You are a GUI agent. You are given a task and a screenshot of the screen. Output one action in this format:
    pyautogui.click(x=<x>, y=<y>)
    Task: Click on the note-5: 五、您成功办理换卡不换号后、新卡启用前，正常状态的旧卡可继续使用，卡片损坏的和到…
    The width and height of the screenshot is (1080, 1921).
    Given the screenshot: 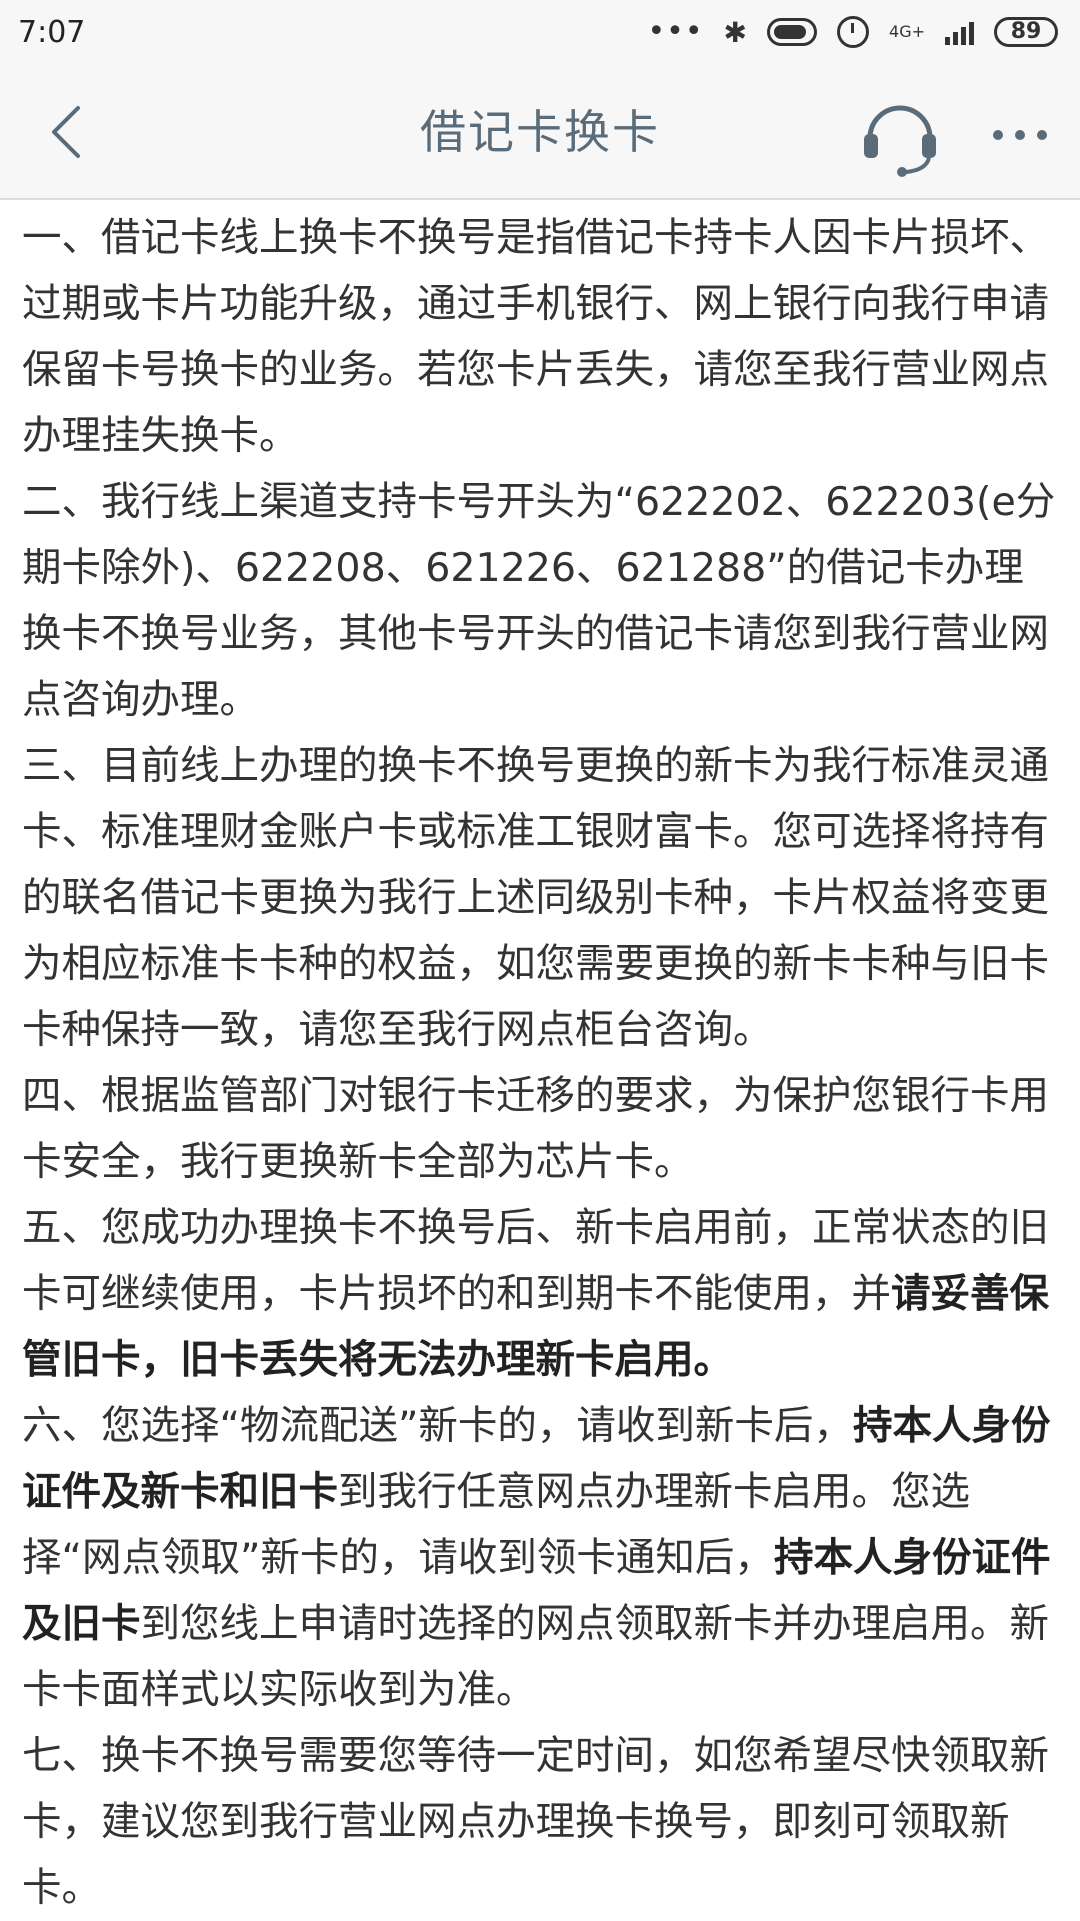 What is the action you would take?
    pyautogui.click(x=542, y=1294)
    